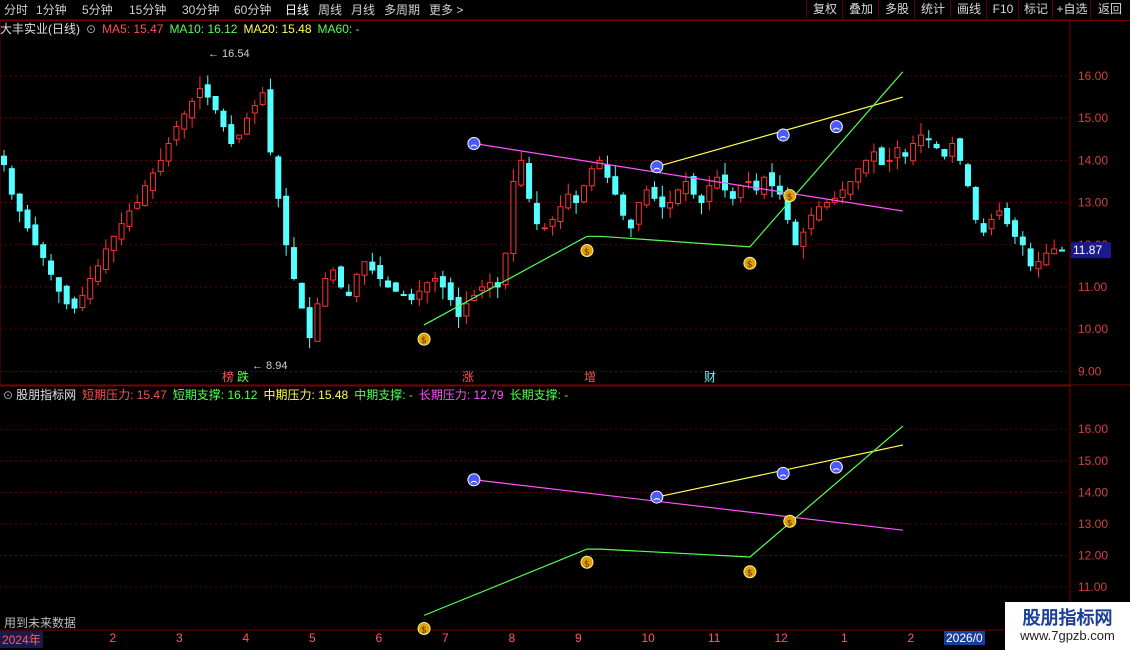 This screenshot has width=1130, height=650. I want to click on month-label: 10, so click(648, 638).